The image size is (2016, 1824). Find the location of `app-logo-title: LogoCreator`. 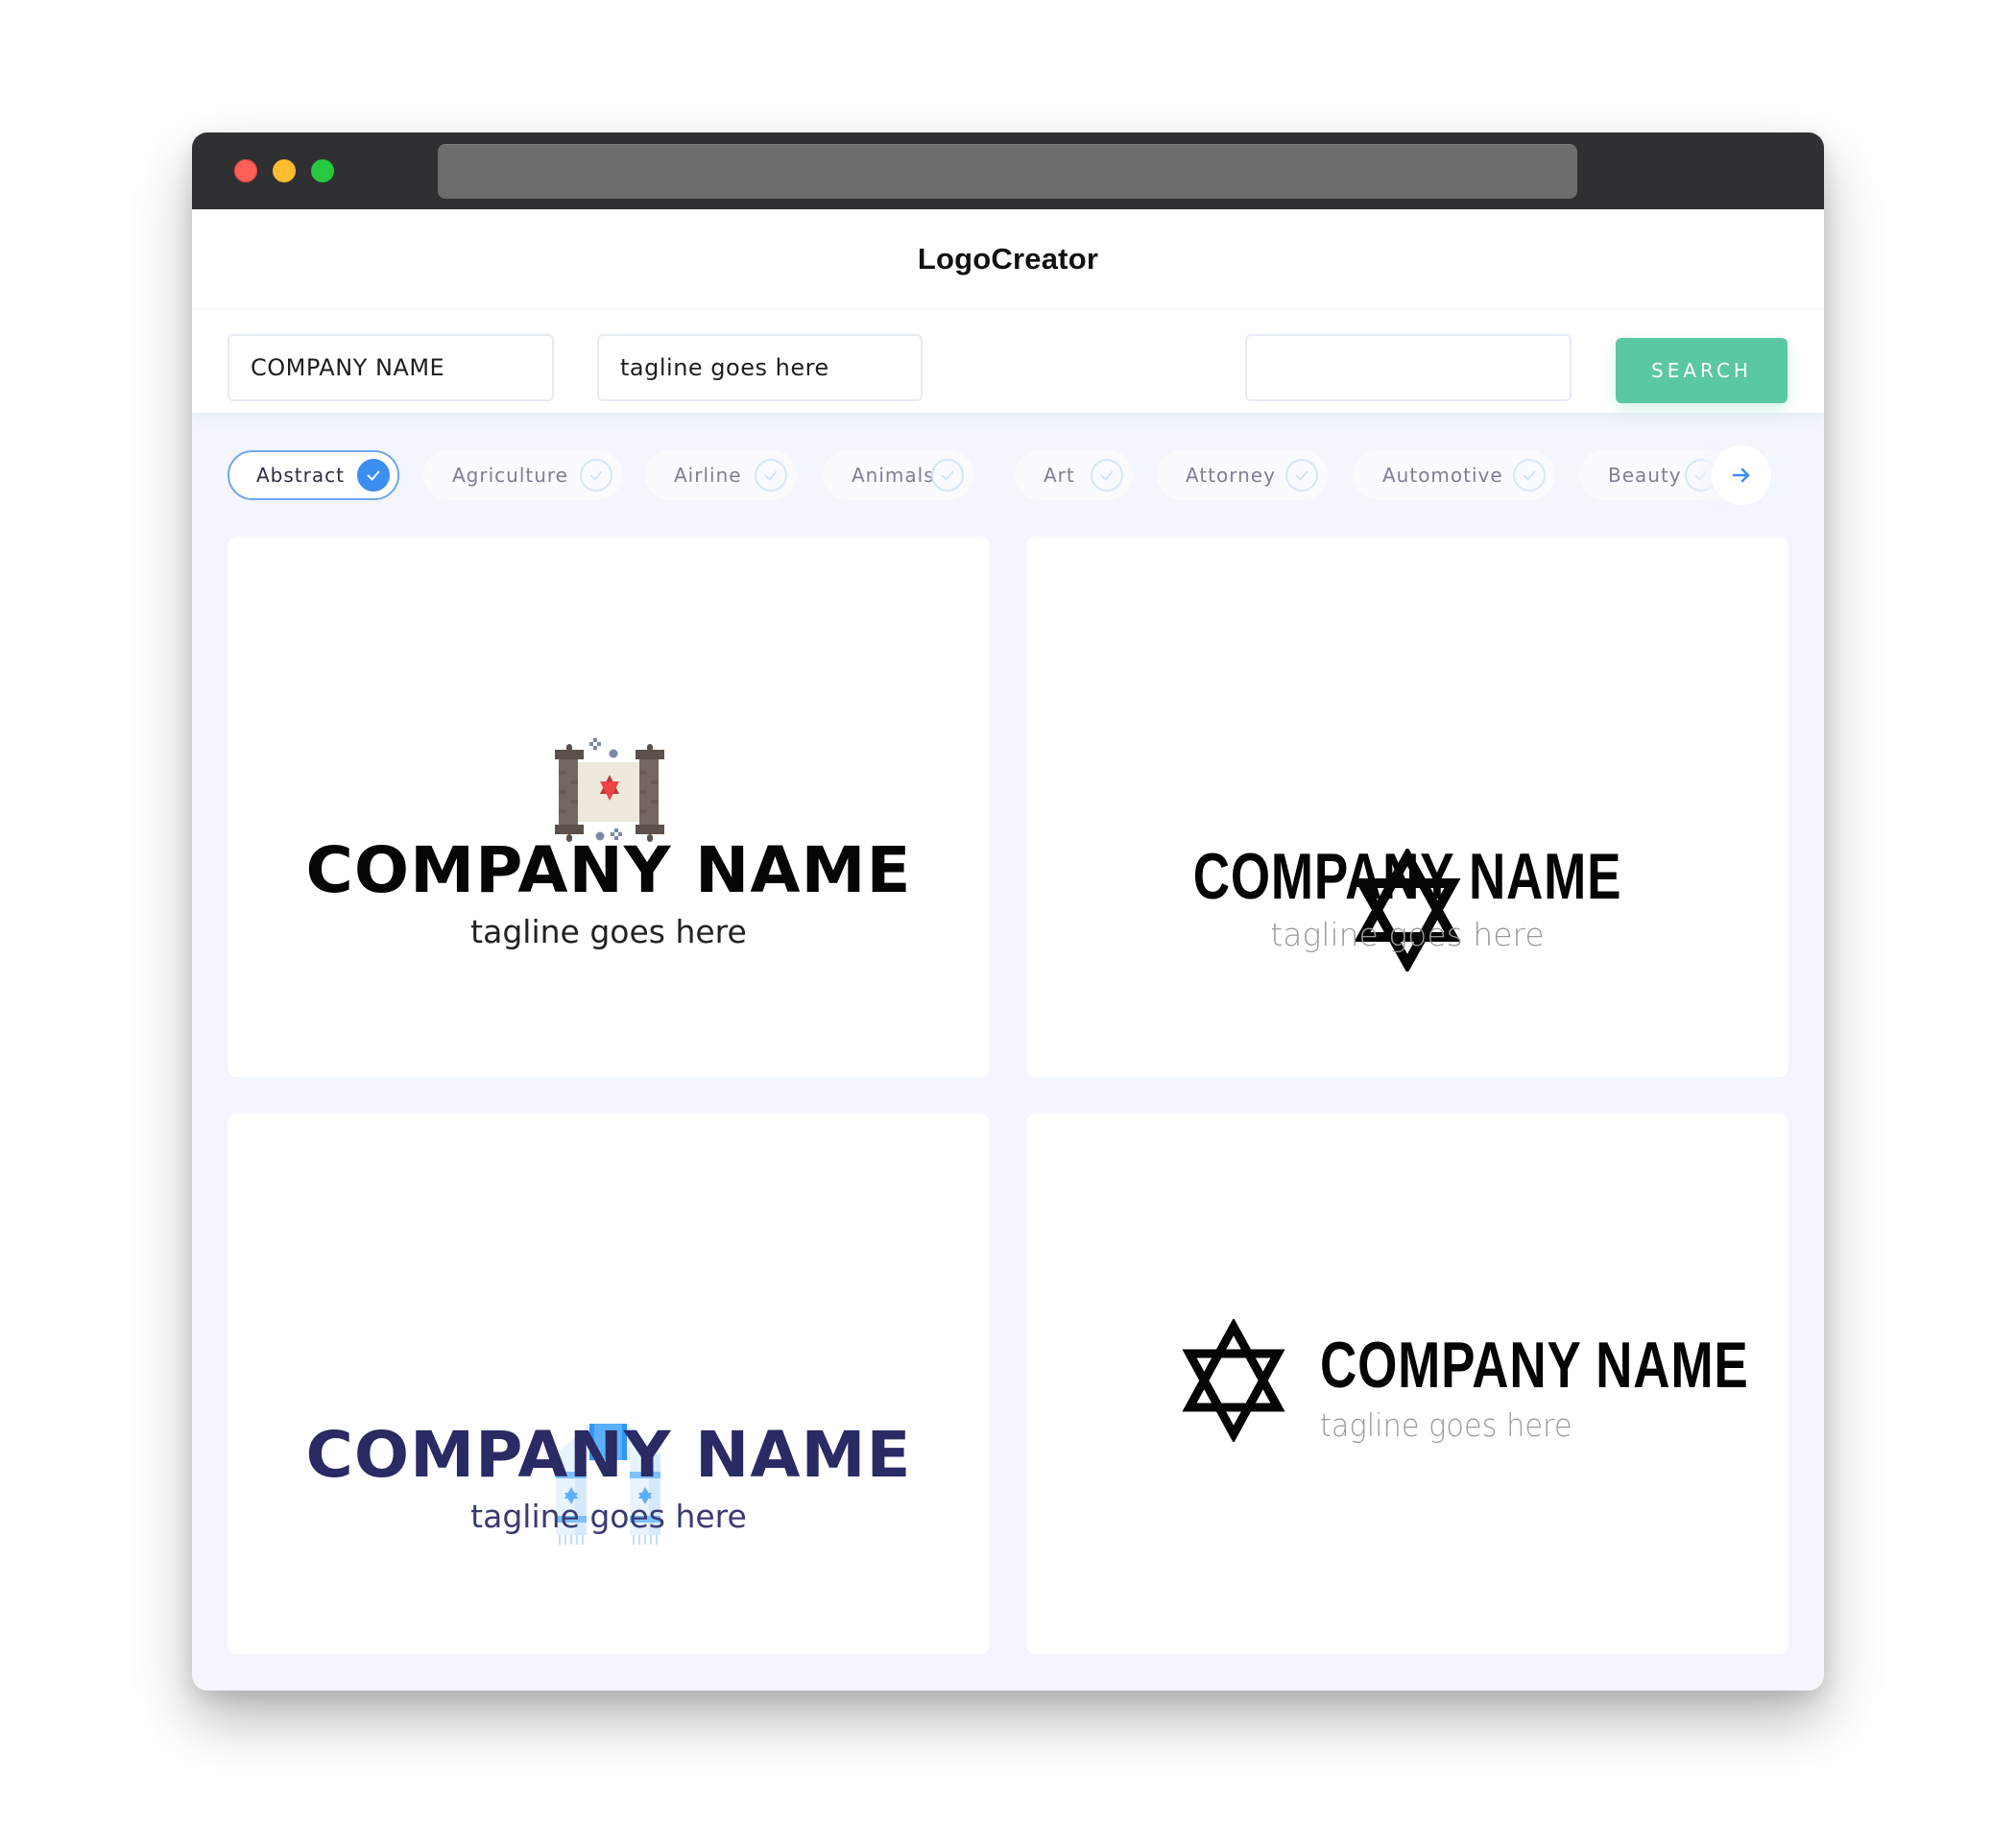

app-logo-title: LogoCreator is located at coordinates (1008, 259).